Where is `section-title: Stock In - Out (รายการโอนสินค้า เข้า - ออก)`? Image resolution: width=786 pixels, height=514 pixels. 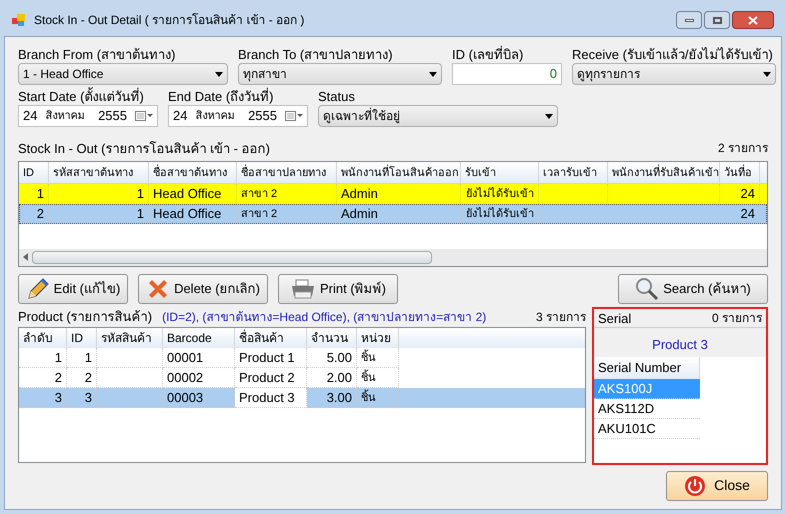 section-title: Stock In - Out (รายการโอนสินค้า เข้า - ออก) is located at coordinates (144, 149).